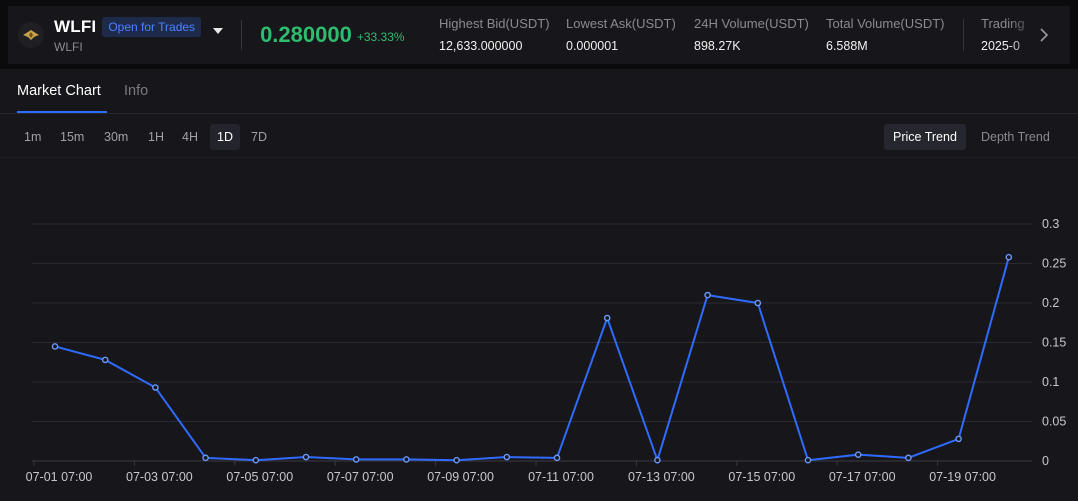  What do you see at coordinates (494, 23) in the screenshot?
I see `stat-label: Highest Bid(USDT)` at bounding box center [494, 23].